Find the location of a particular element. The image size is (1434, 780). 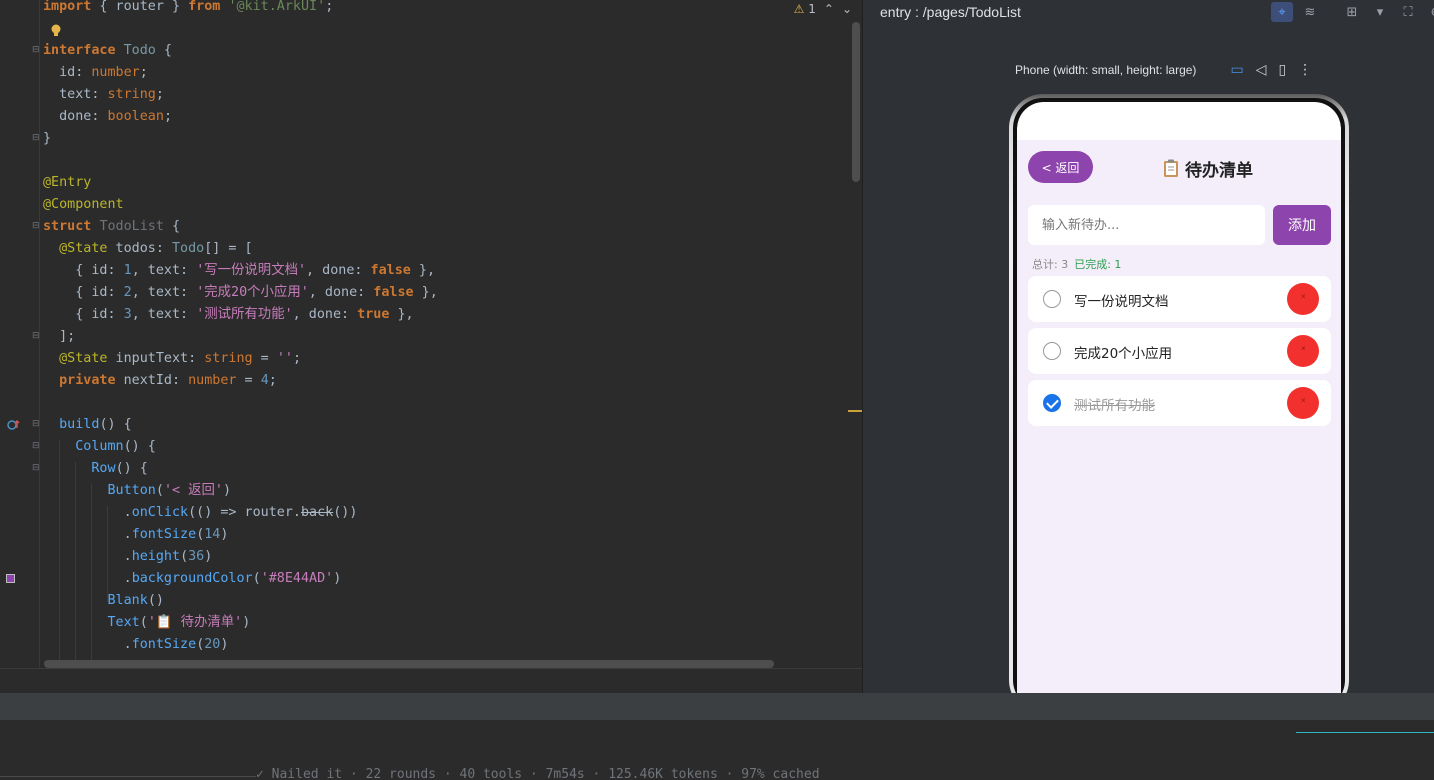

code-token: Button is located at coordinates (99, 490).